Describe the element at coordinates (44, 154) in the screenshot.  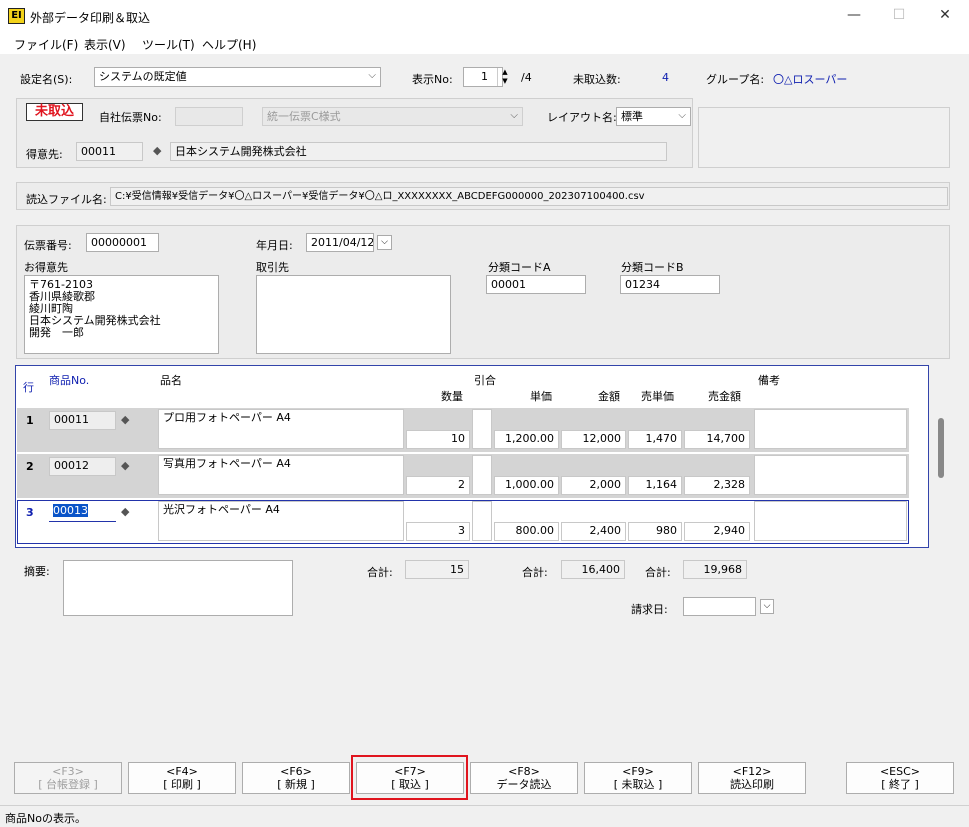
I see `customer-label: 得意先:` at that location.